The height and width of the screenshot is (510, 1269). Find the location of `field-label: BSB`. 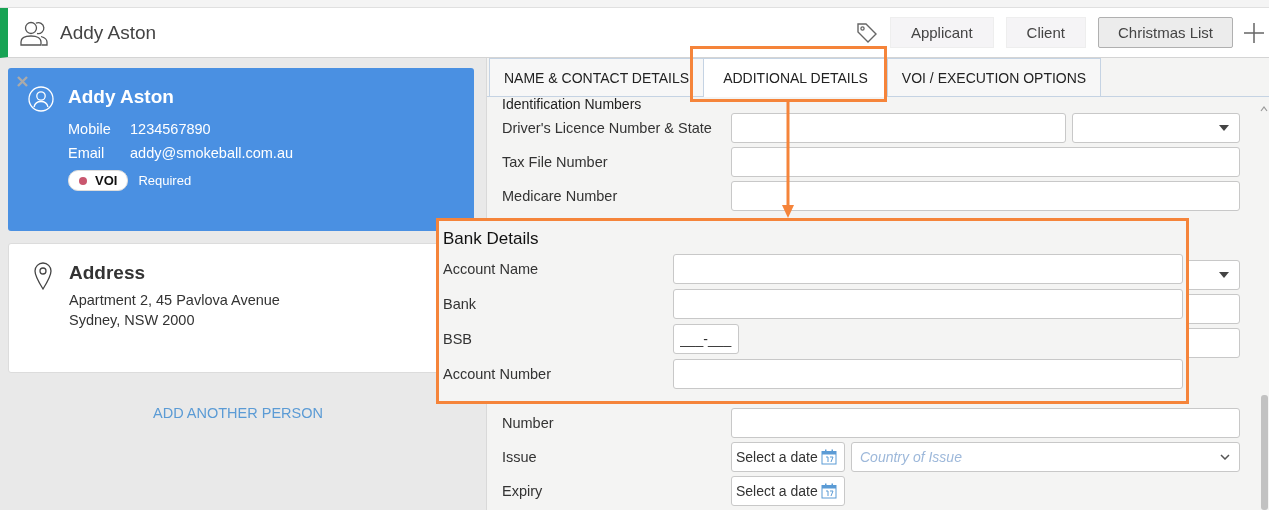

field-label: BSB is located at coordinates (457, 338).